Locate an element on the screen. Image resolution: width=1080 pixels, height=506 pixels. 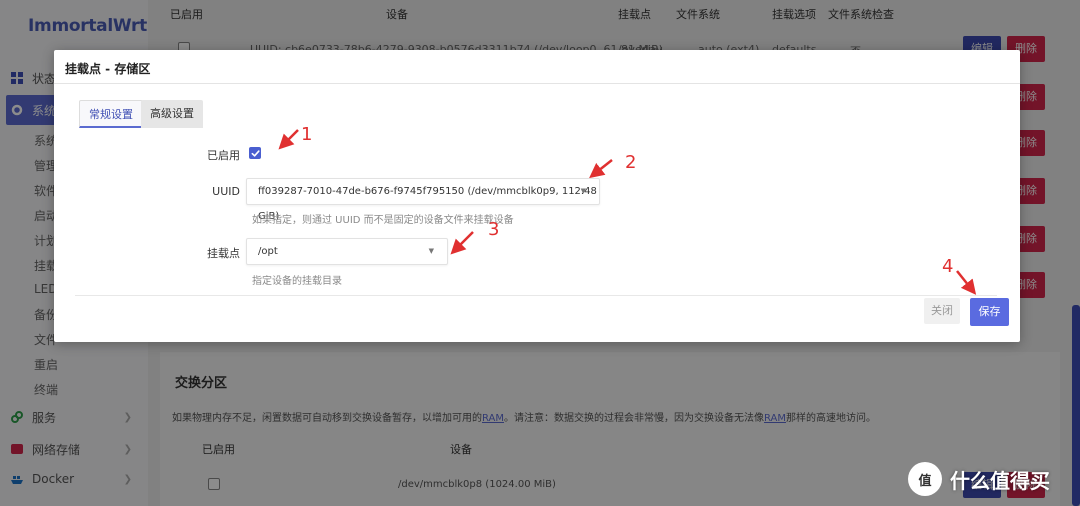
mount-point-select-value: /opt is located at coordinates (268, 251).